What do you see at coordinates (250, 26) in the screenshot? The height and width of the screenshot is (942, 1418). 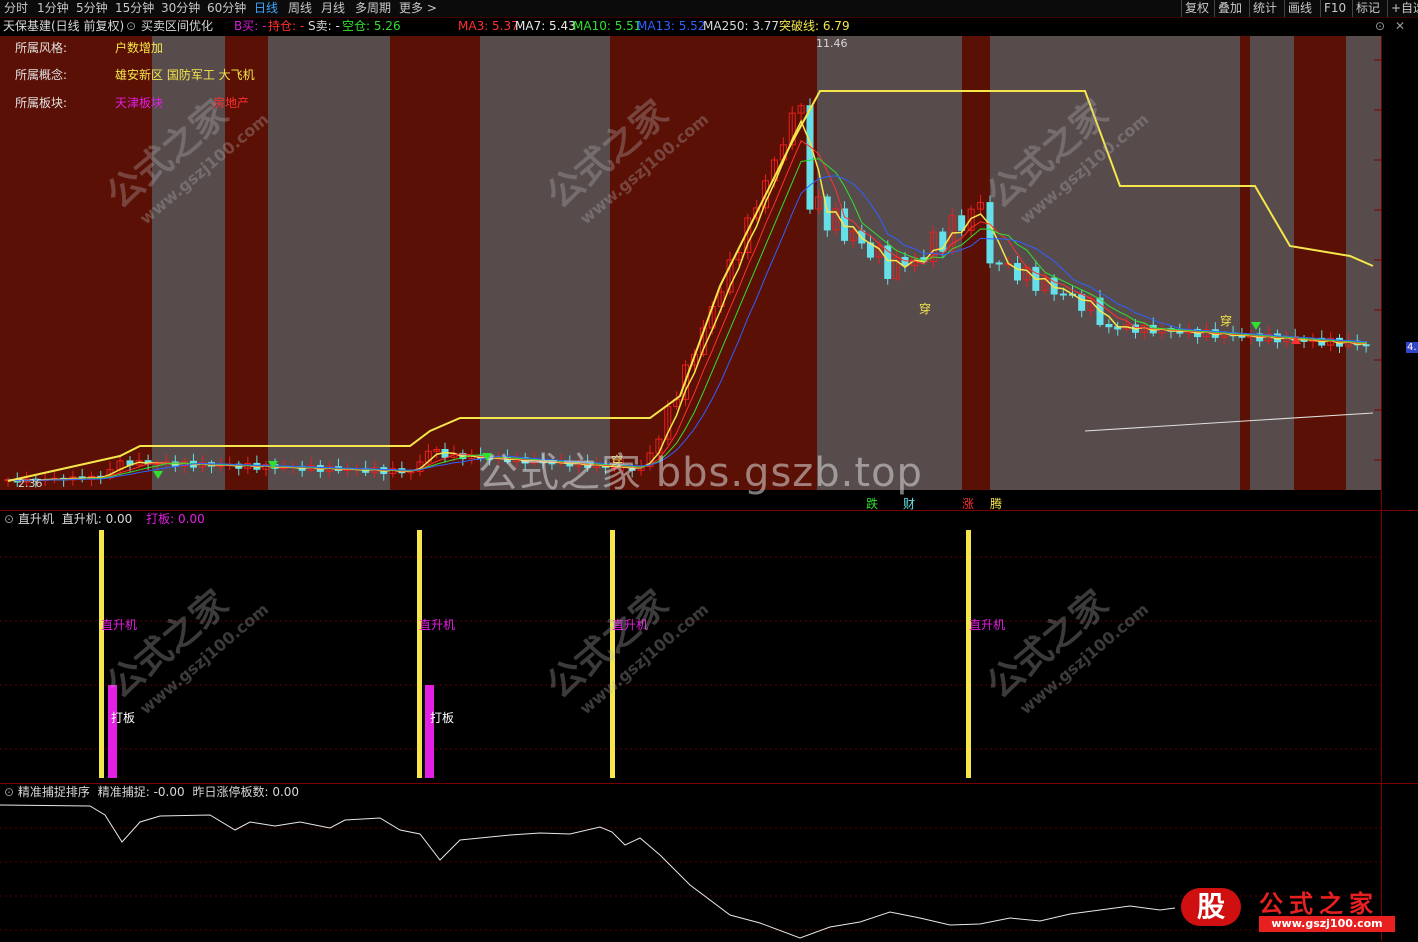 I see `b-buy-value: B买: -` at bounding box center [250, 26].